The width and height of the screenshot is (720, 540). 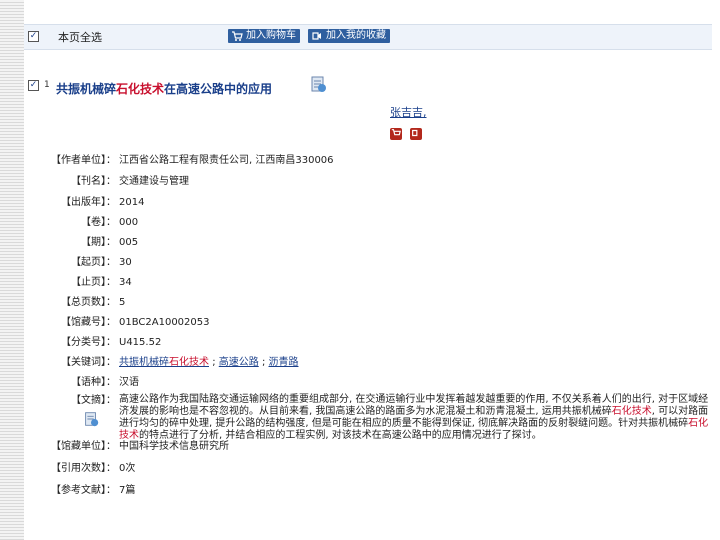 I want to click on abstract-fulltext-icon, so click(x=91, y=419).